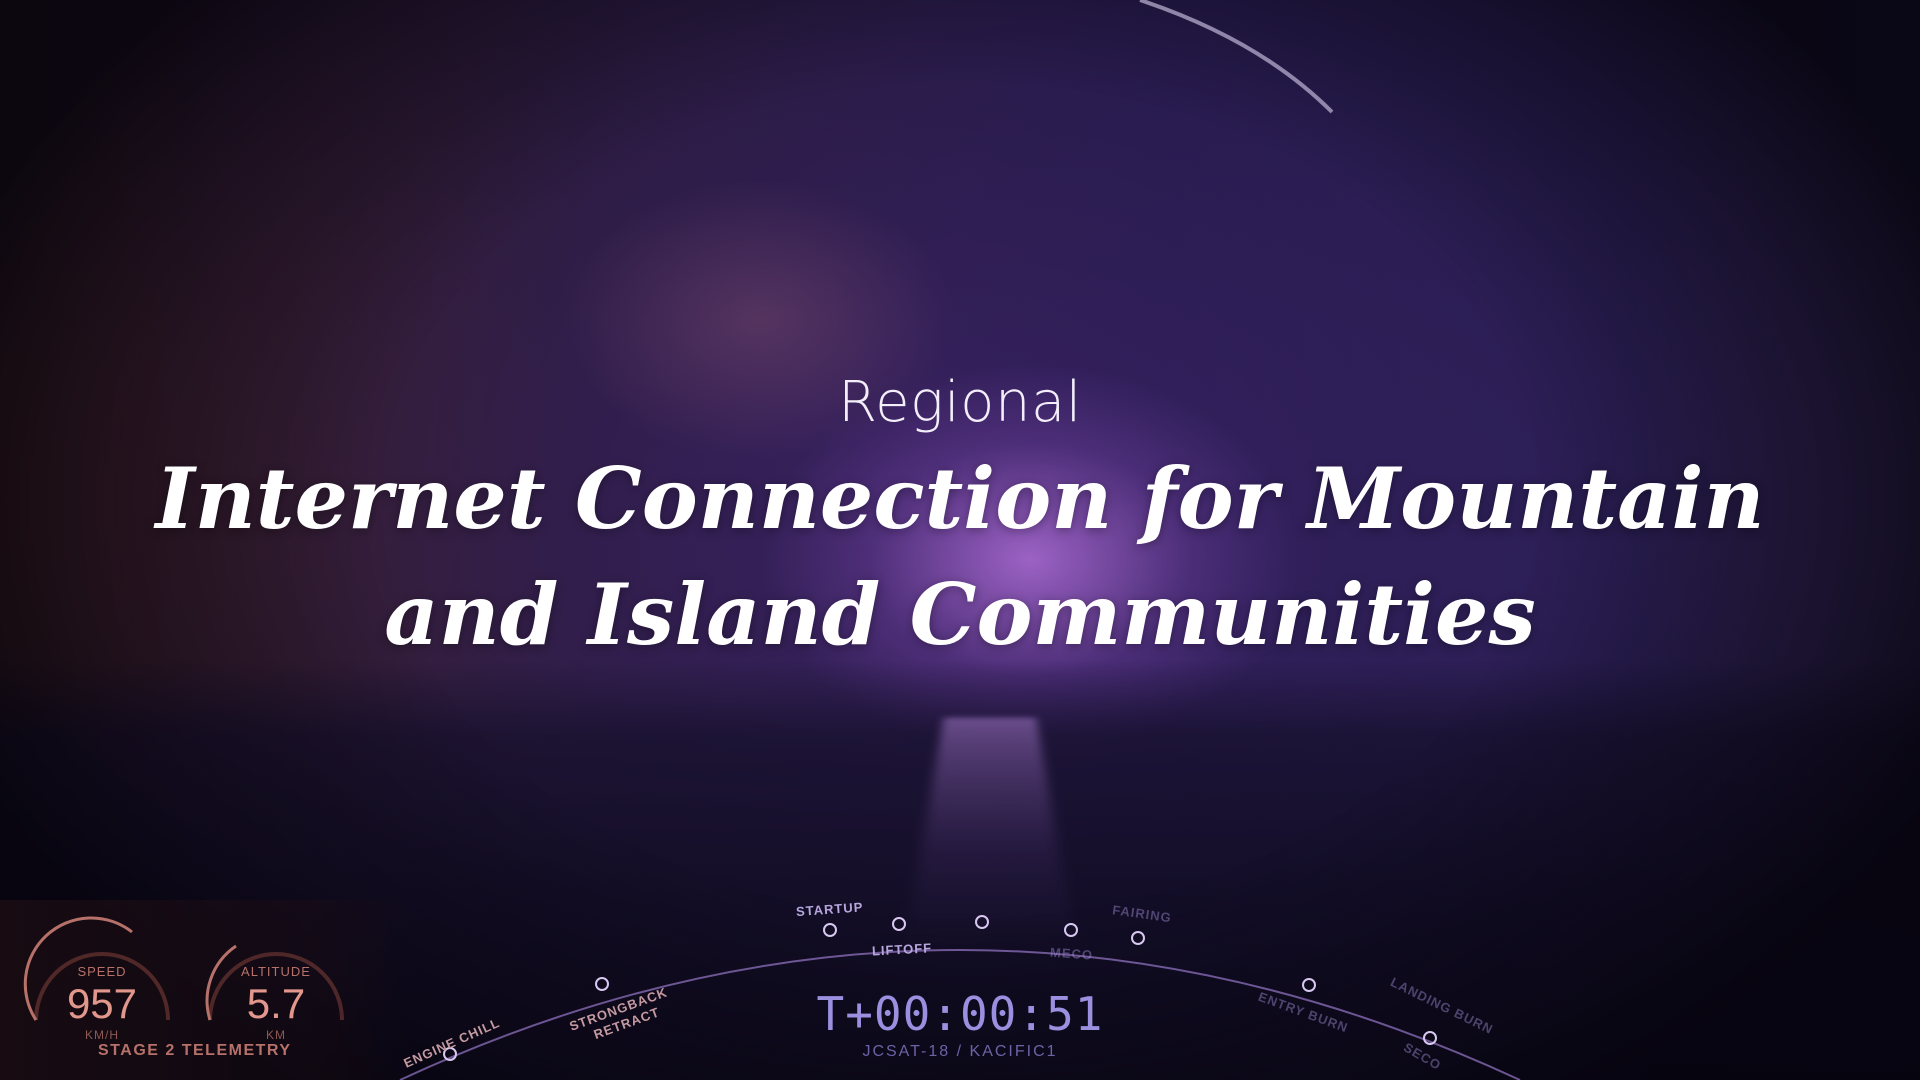  What do you see at coordinates (902, 949) in the screenshot?
I see `timeline-label-liftoff: LIFTOFF` at bounding box center [902, 949].